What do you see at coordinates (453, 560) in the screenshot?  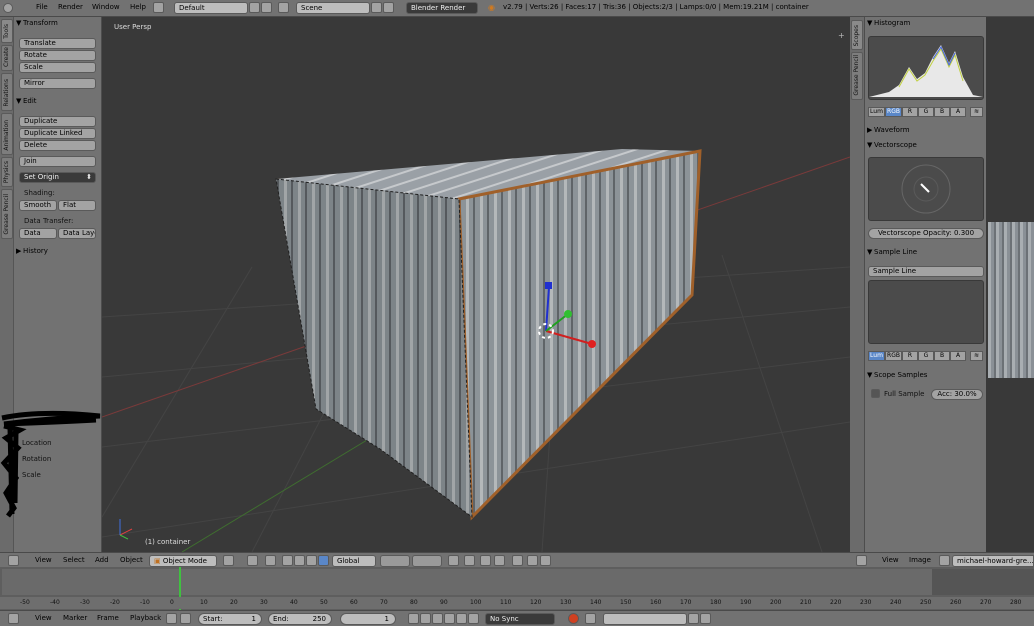 I see `layer-lock-icon` at bounding box center [453, 560].